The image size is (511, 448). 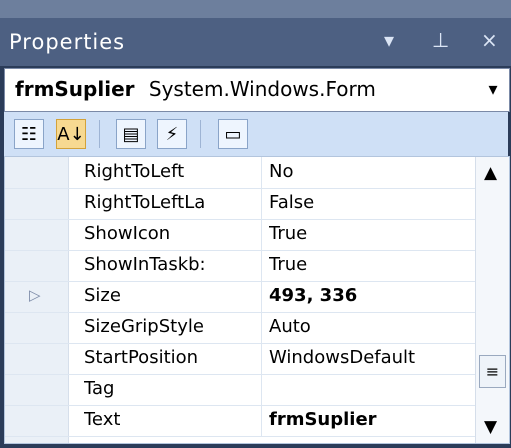 What do you see at coordinates (489, 40) in the screenshot?
I see `close-button: ×` at bounding box center [489, 40].